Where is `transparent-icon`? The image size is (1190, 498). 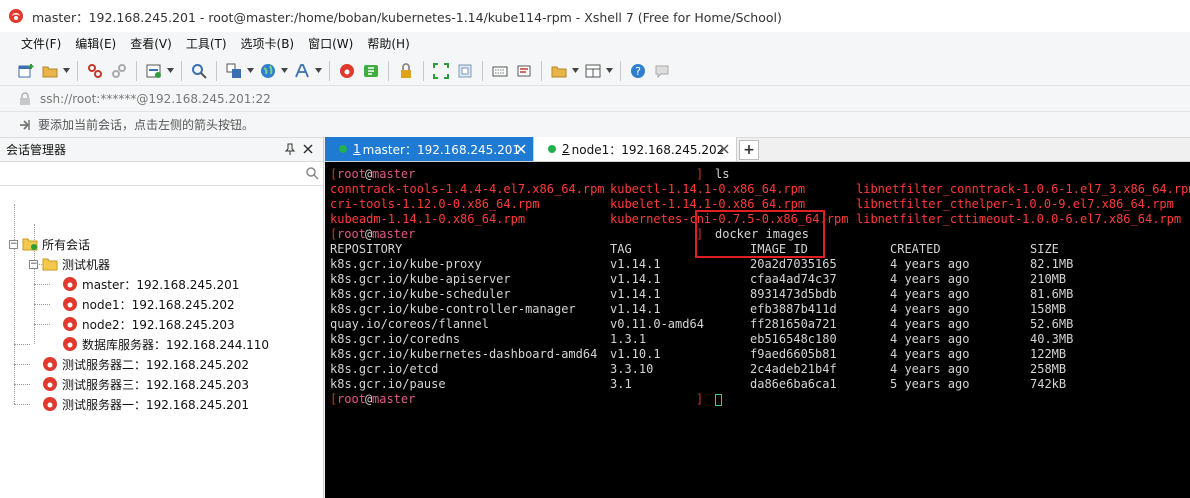
transparent-icon is located at coordinates (465, 71).